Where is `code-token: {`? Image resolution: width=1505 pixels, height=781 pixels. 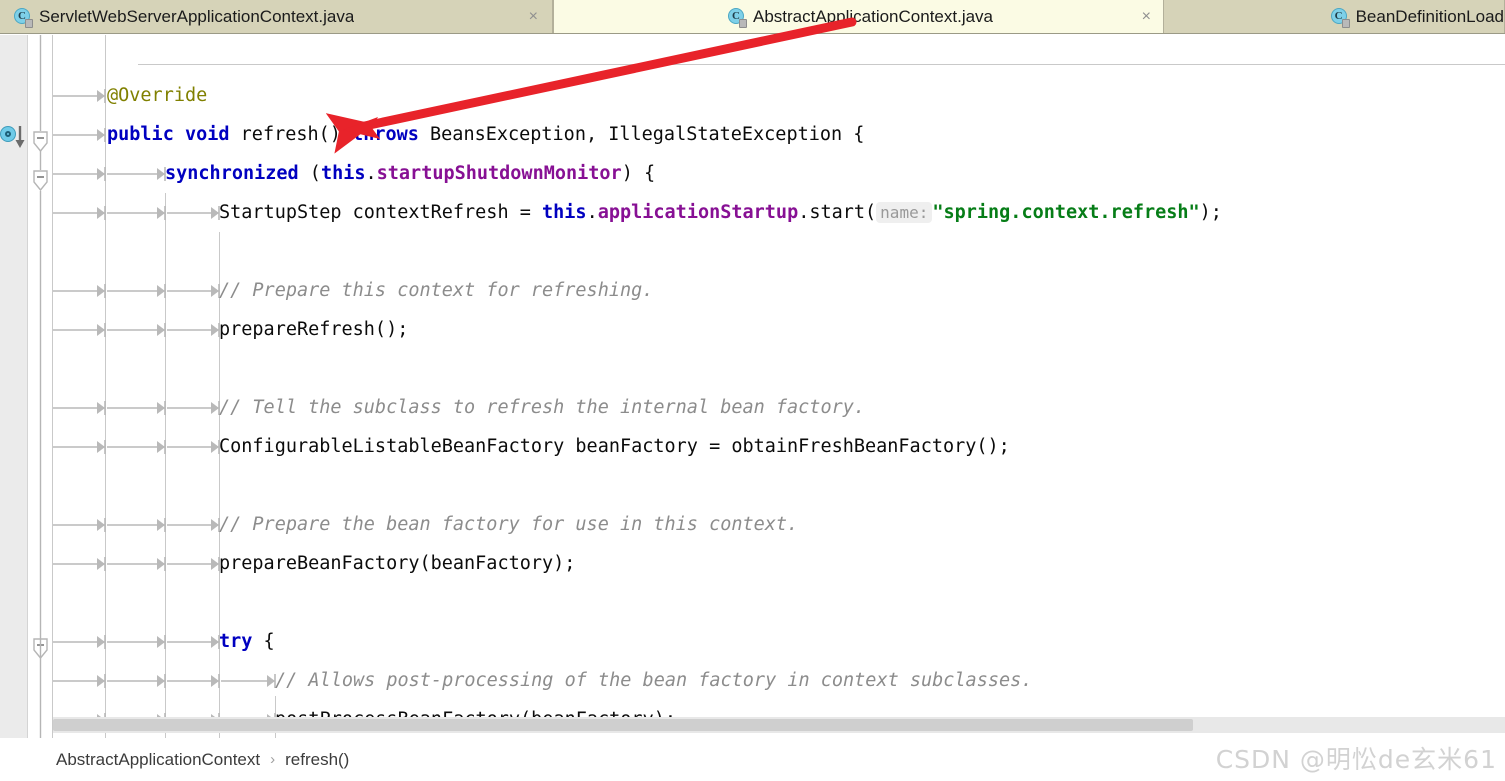 code-token: { is located at coordinates (263, 641).